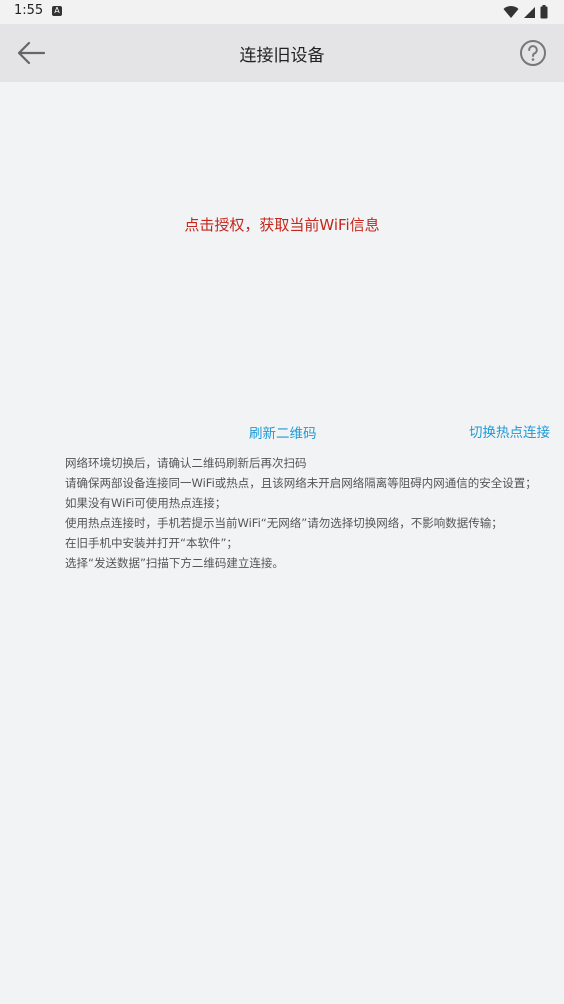  I want to click on switch-hotspot-link: 切换热点连接, so click(509, 431).